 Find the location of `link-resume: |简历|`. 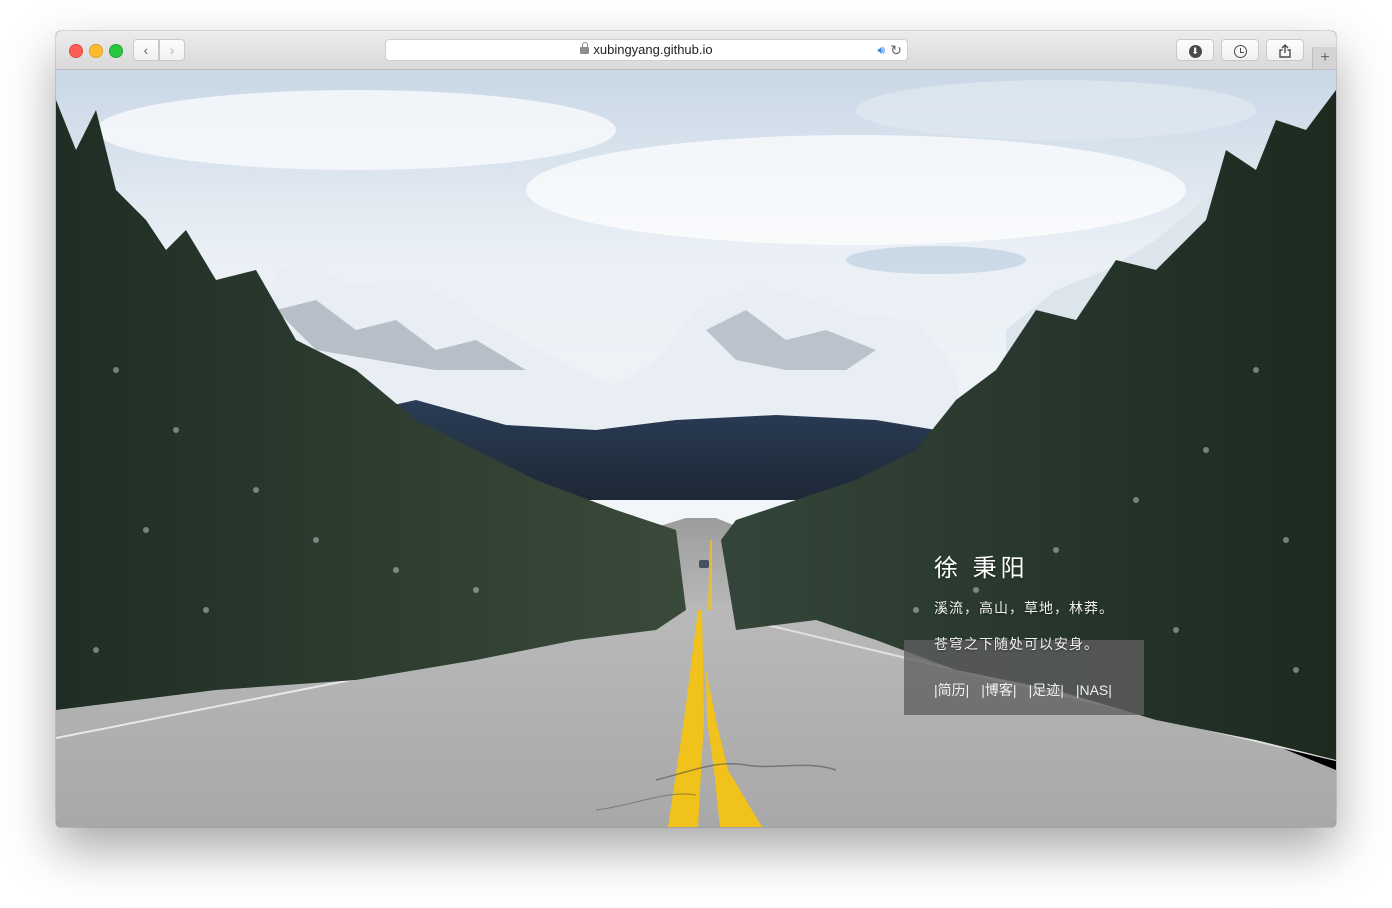

link-resume: |简历| is located at coordinates (951, 690).